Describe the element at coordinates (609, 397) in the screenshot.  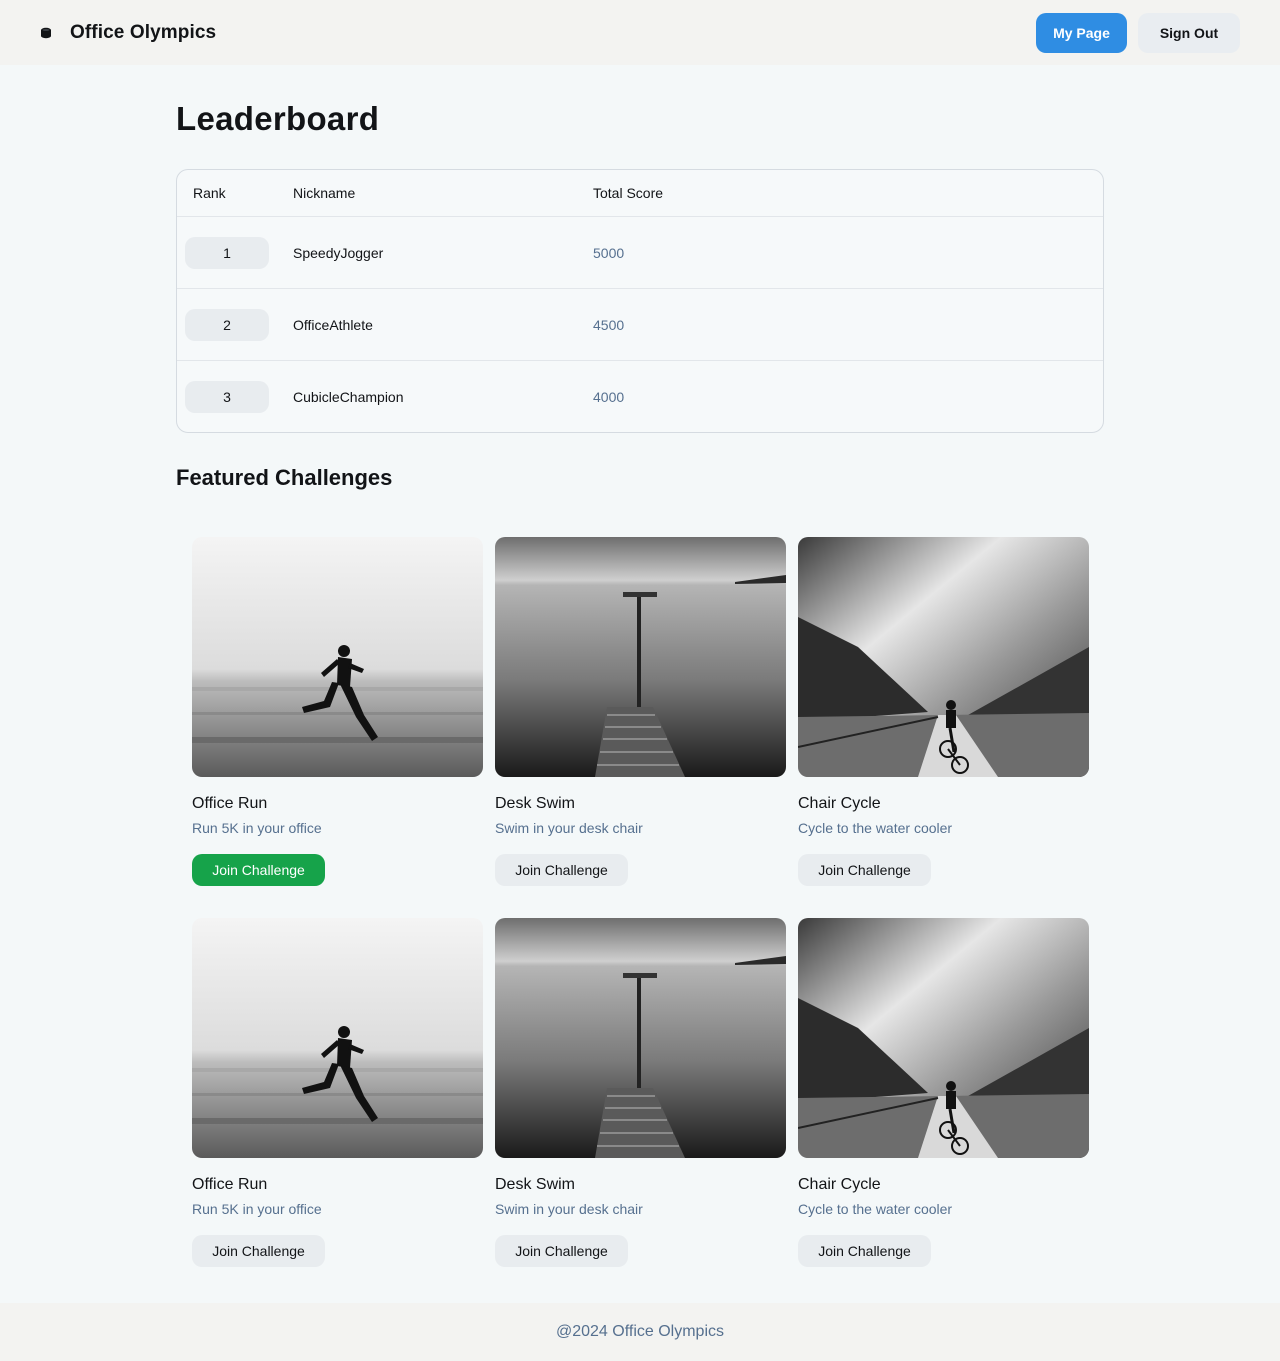
I see `score-cell: 4000` at that location.